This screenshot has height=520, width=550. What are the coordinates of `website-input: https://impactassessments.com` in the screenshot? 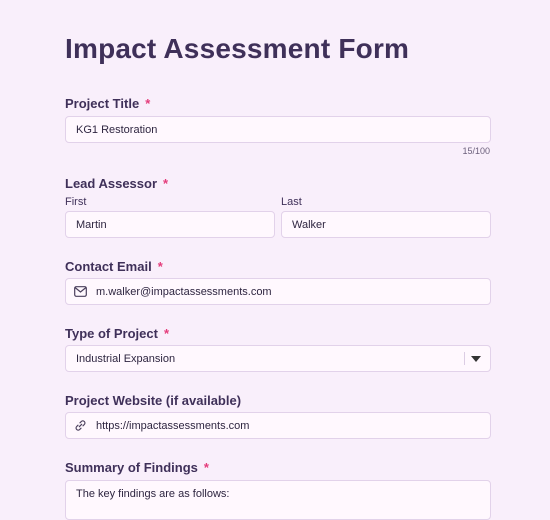 It's located at (278, 425).